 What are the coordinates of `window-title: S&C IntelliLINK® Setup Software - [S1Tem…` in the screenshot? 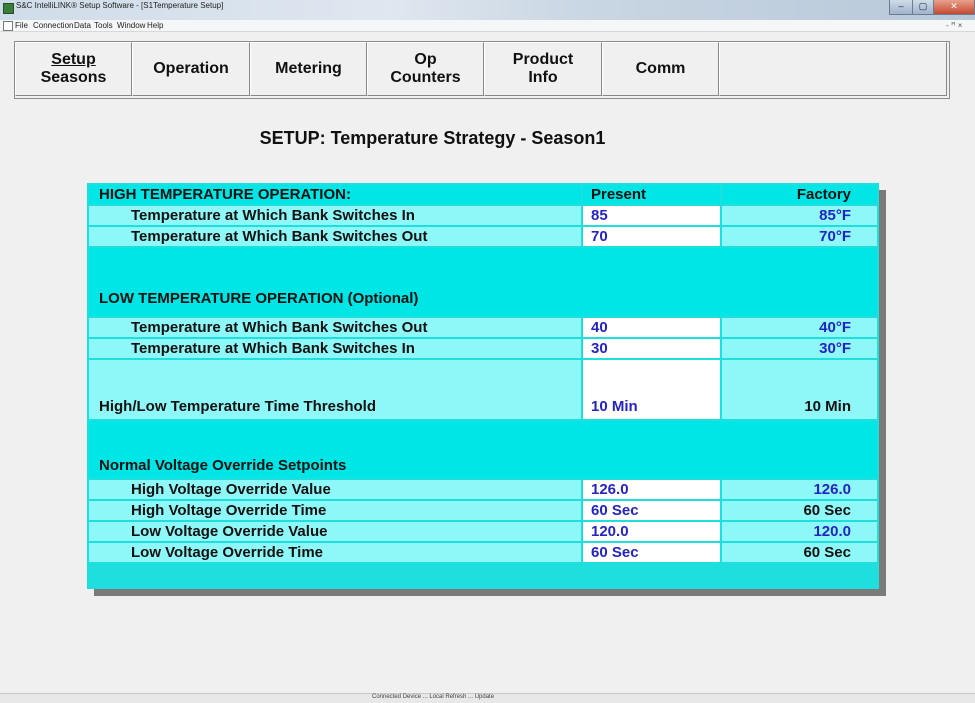 It's located at (120, 5).